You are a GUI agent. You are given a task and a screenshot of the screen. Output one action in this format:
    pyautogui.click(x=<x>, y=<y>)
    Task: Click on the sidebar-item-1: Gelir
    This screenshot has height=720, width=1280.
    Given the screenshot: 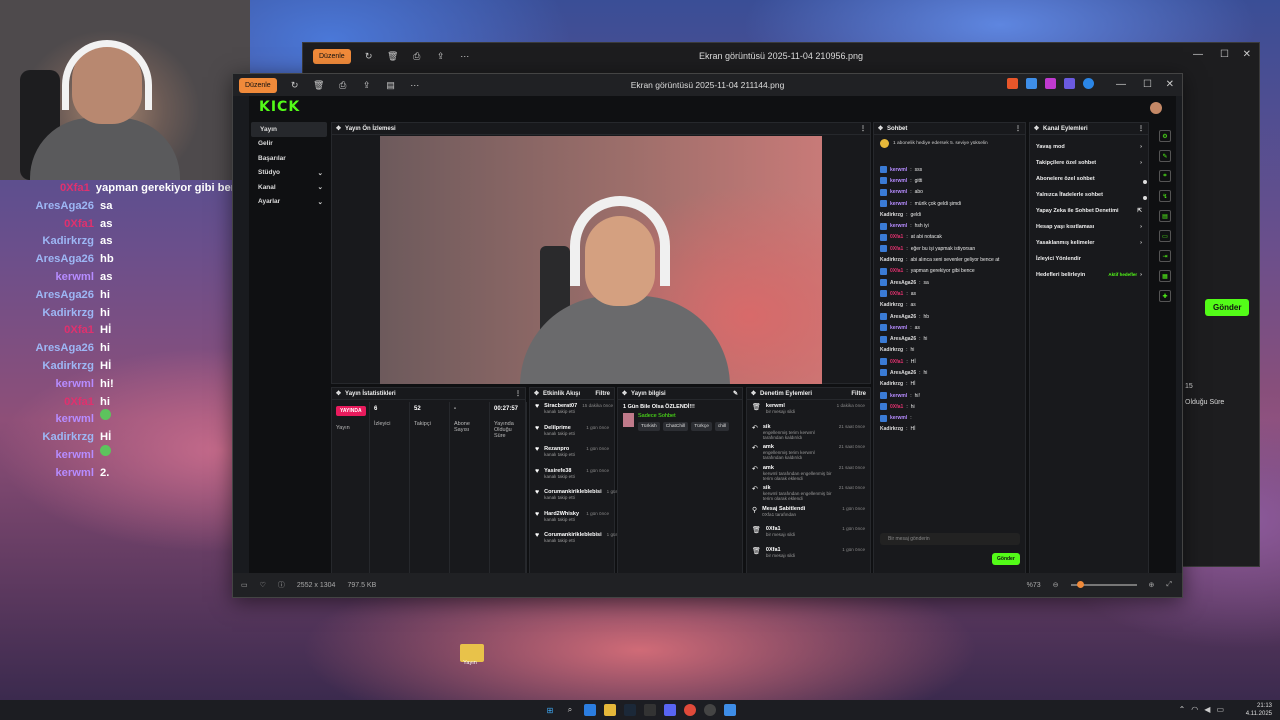 What is the action you would take?
    pyautogui.click(x=289, y=144)
    